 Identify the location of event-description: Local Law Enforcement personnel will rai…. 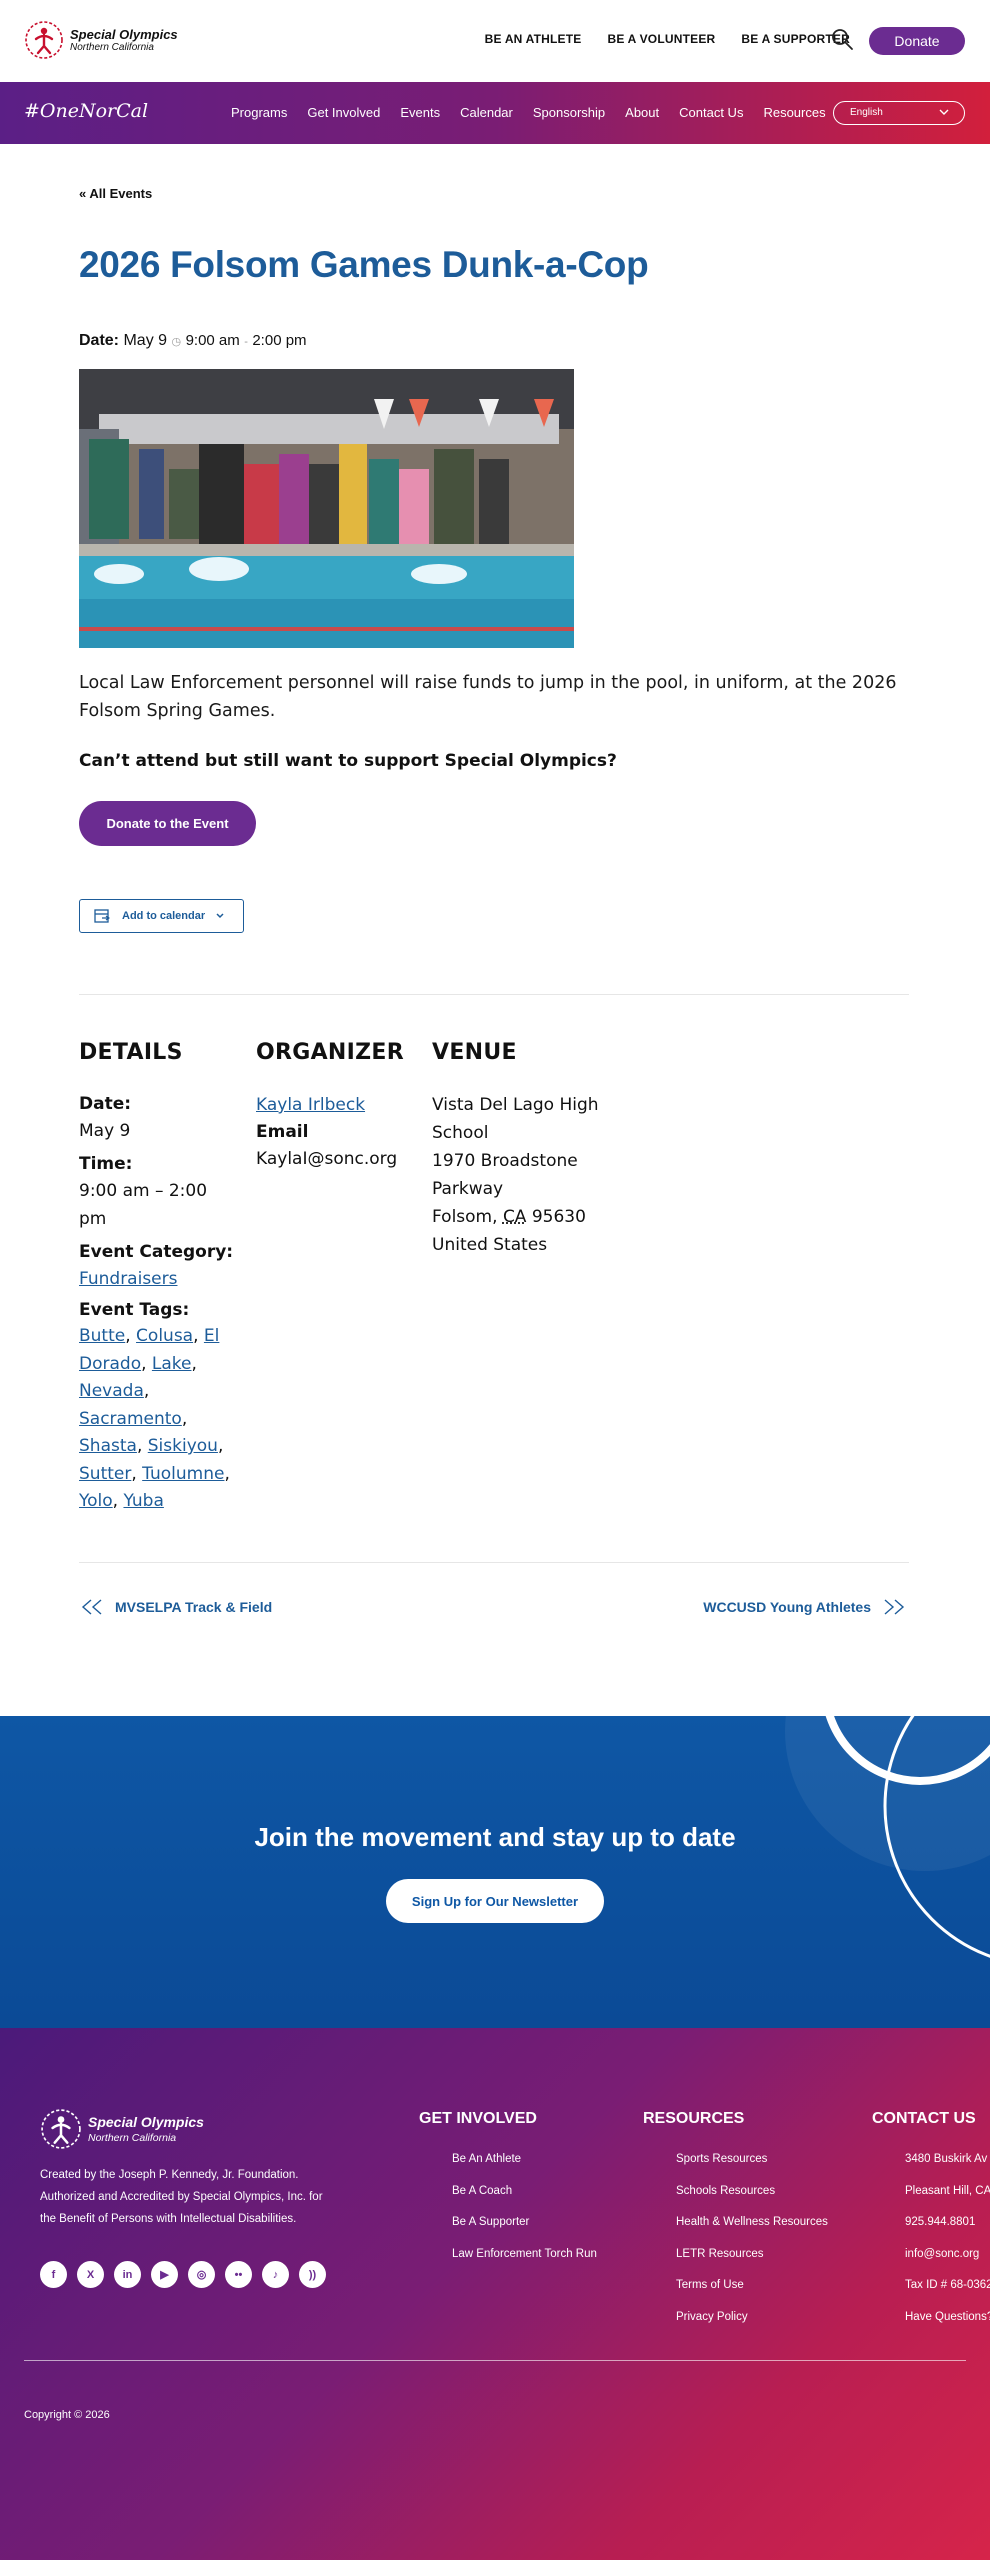
(488, 697).